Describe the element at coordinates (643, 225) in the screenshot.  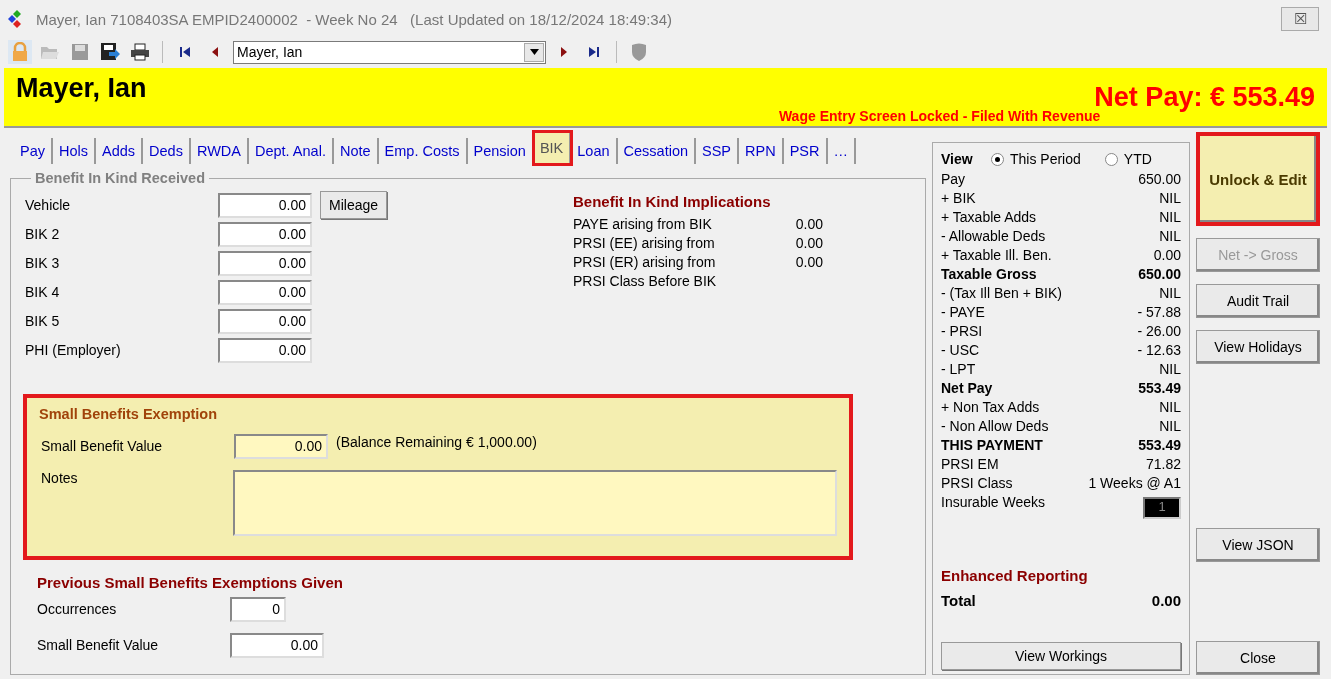
I see `implication-label: PAYE arising from BIK` at that location.